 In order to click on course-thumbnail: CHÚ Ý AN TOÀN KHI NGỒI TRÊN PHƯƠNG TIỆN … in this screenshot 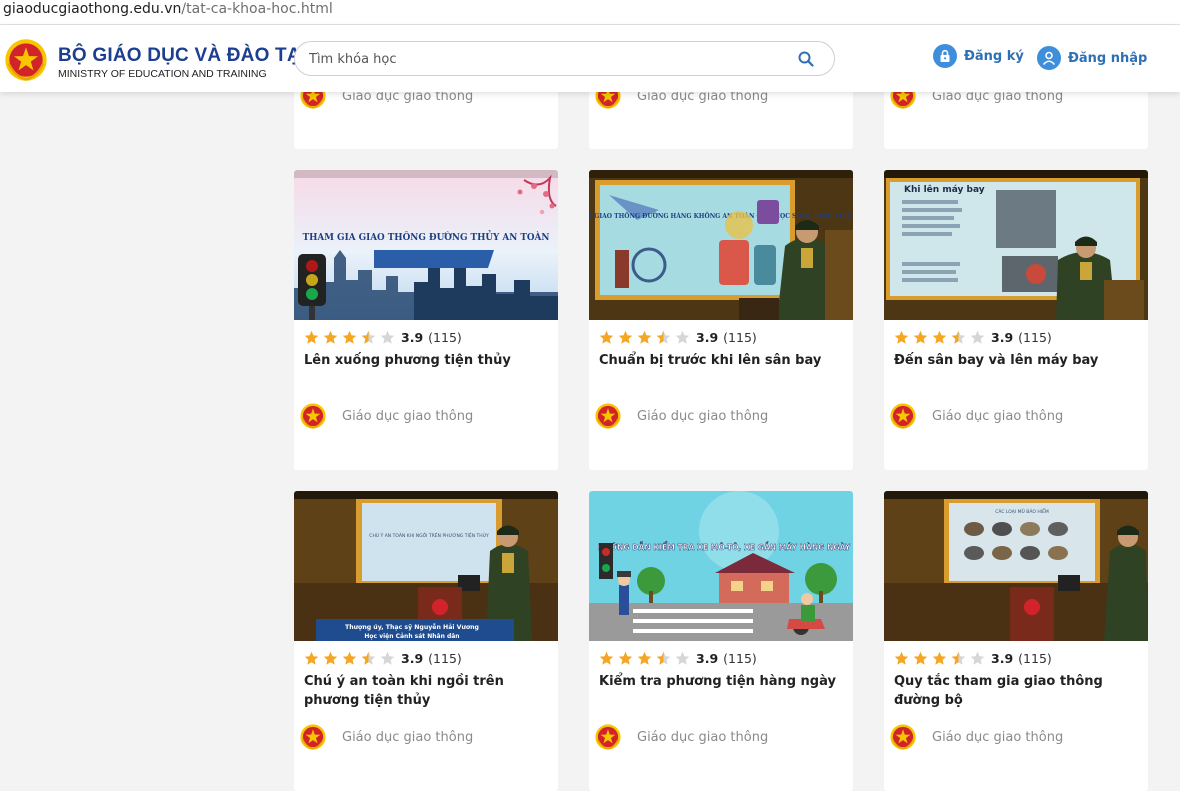, I will do `click(426, 566)`.